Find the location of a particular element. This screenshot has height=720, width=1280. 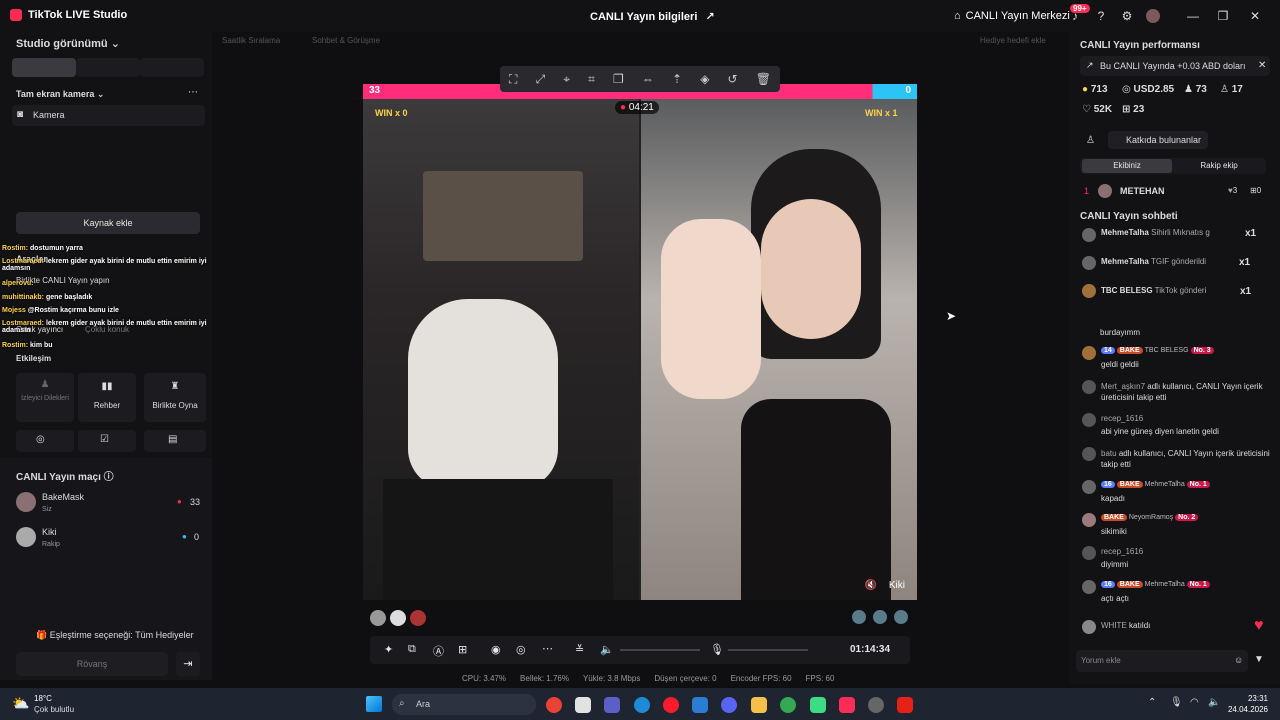

chrome-icon is located at coordinates (554, 705).